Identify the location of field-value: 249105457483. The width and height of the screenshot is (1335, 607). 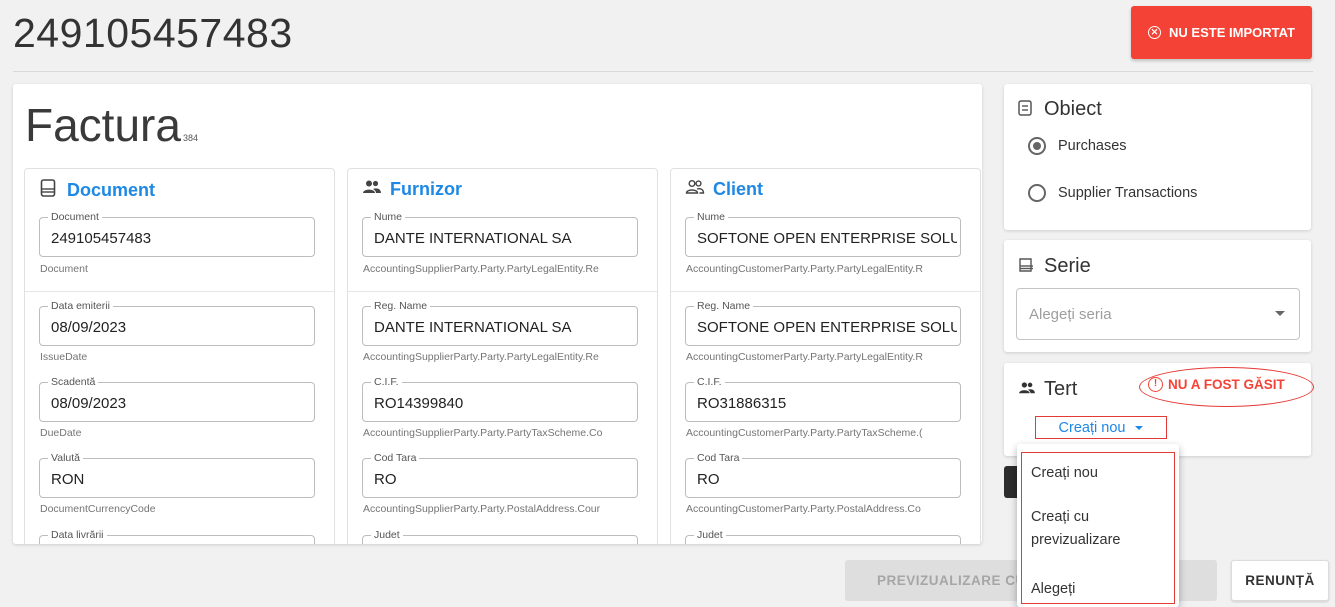
(101, 238).